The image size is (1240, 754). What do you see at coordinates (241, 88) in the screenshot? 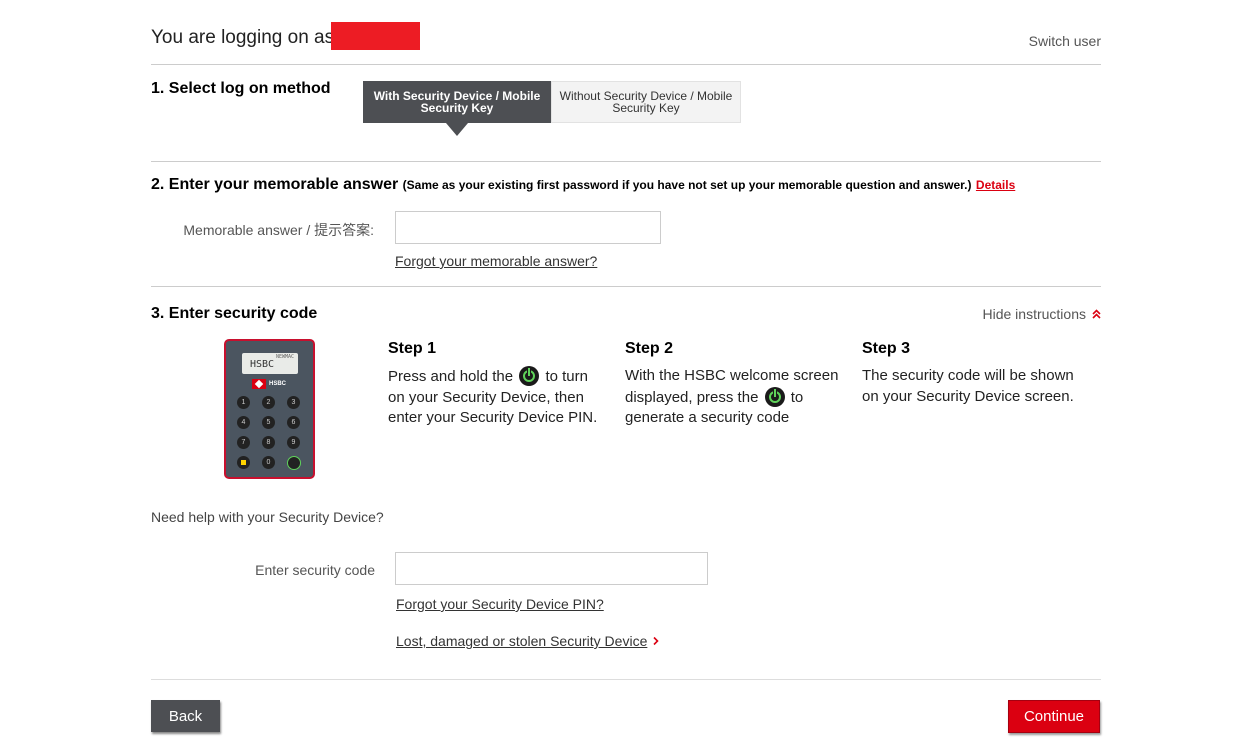
I see `section1-title: 1. Select log on method` at bounding box center [241, 88].